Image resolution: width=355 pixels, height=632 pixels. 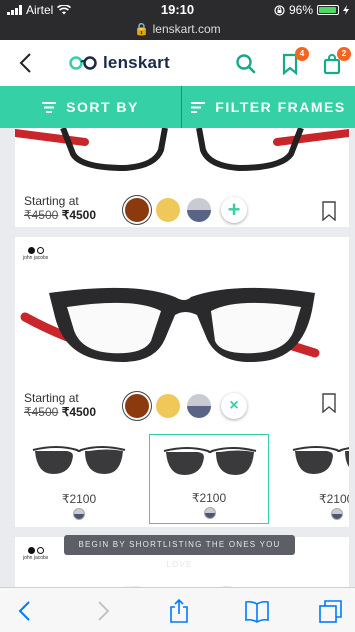 What do you see at coordinates (198, 107) in the screenshot?
I see `filter-icon` at bounding box center [198, 107].